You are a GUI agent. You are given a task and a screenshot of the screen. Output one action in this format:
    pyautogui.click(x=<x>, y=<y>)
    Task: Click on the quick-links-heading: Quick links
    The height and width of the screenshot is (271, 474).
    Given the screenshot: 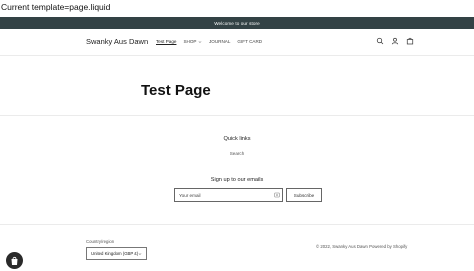 What is the action you would take?
    pyautogui.click(x=237, y=139)
    